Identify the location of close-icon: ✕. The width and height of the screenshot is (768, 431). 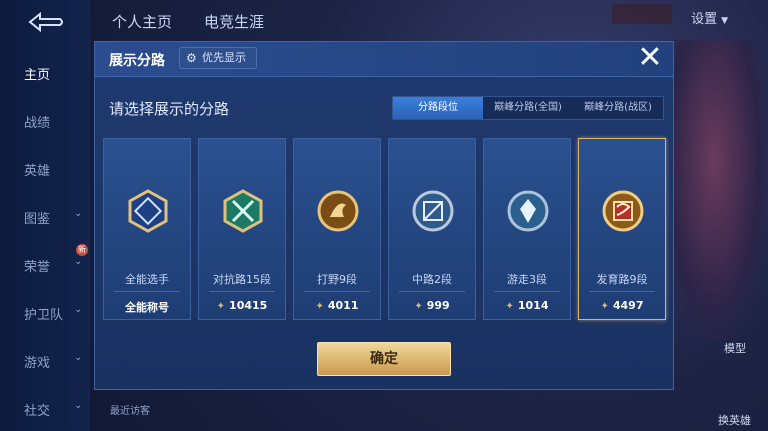
(650, 58).